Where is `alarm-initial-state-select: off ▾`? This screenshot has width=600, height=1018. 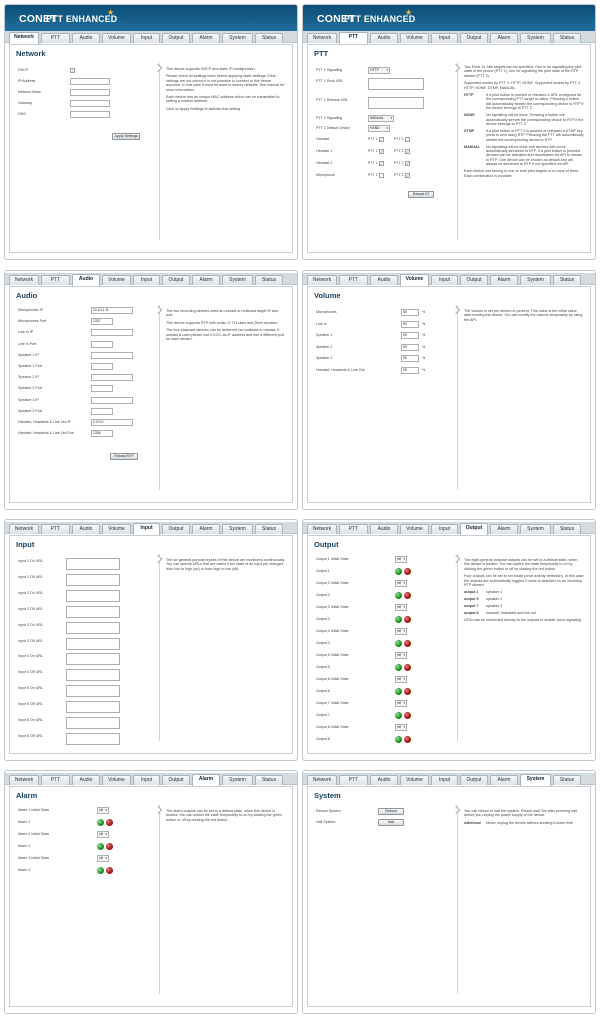 alarm-initial-state-select: off ▾ is located at coordinates (103, 810).